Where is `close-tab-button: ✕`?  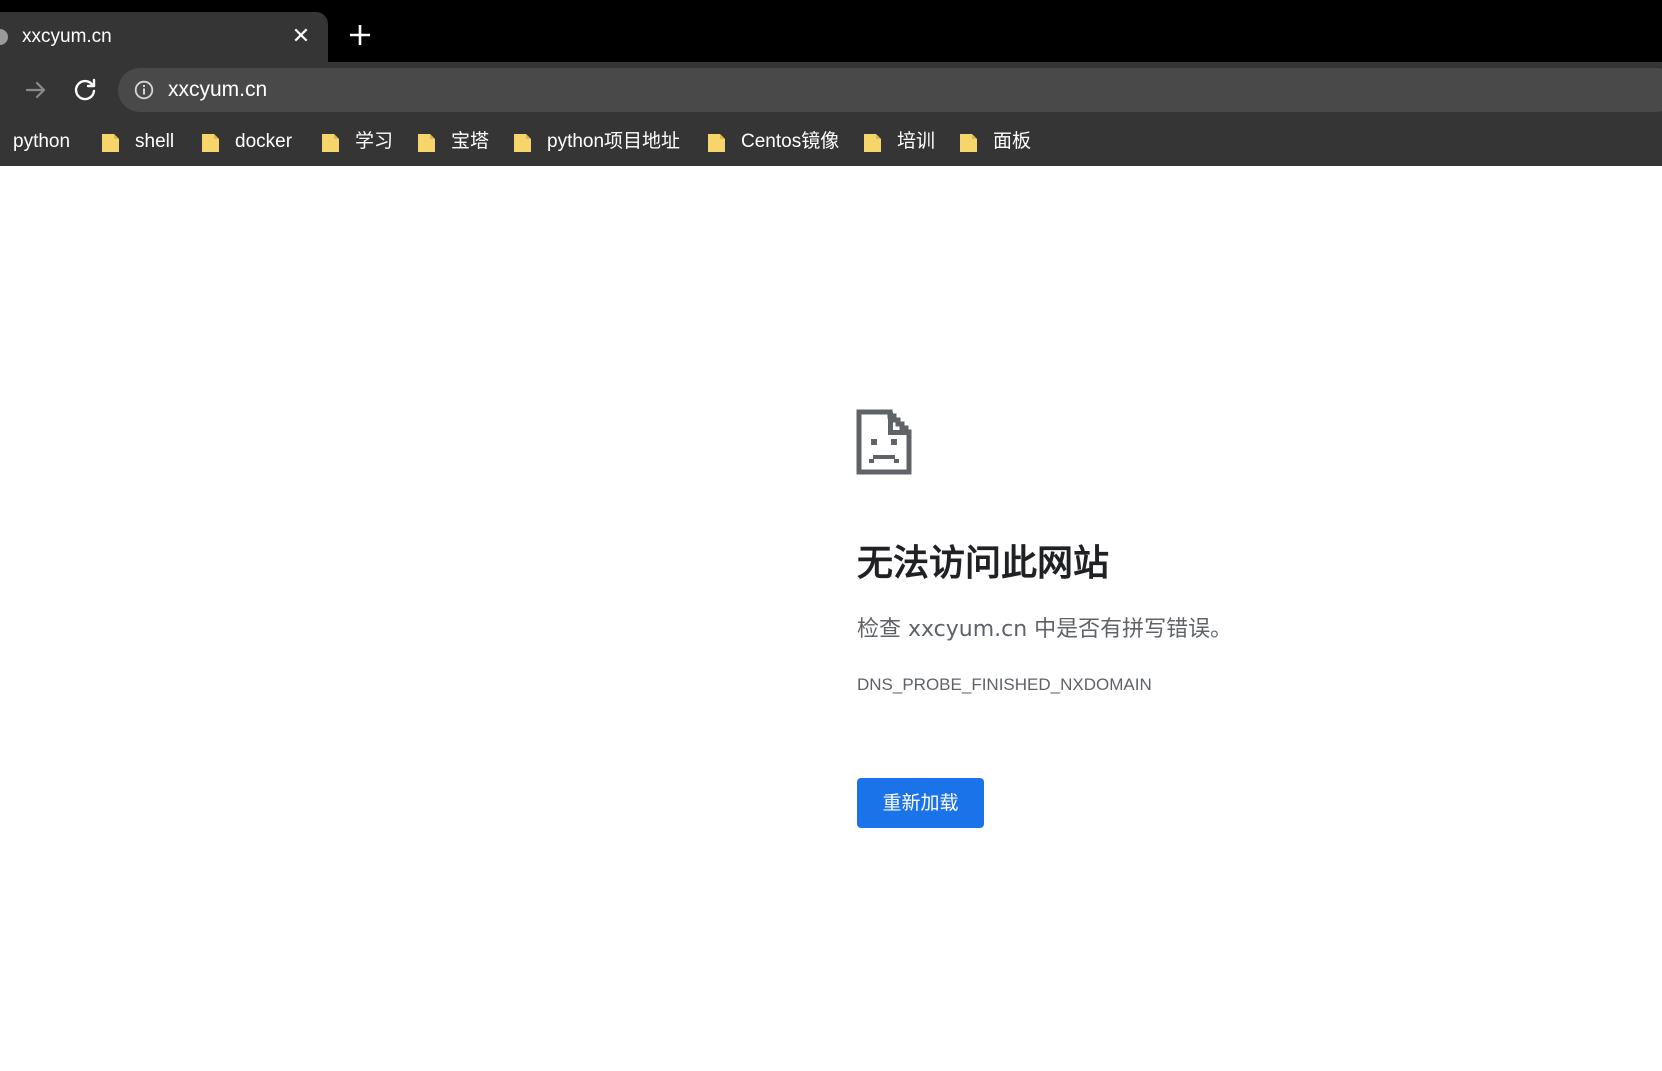 close-tab-button: ✕ is located at coordinates (301, 37).